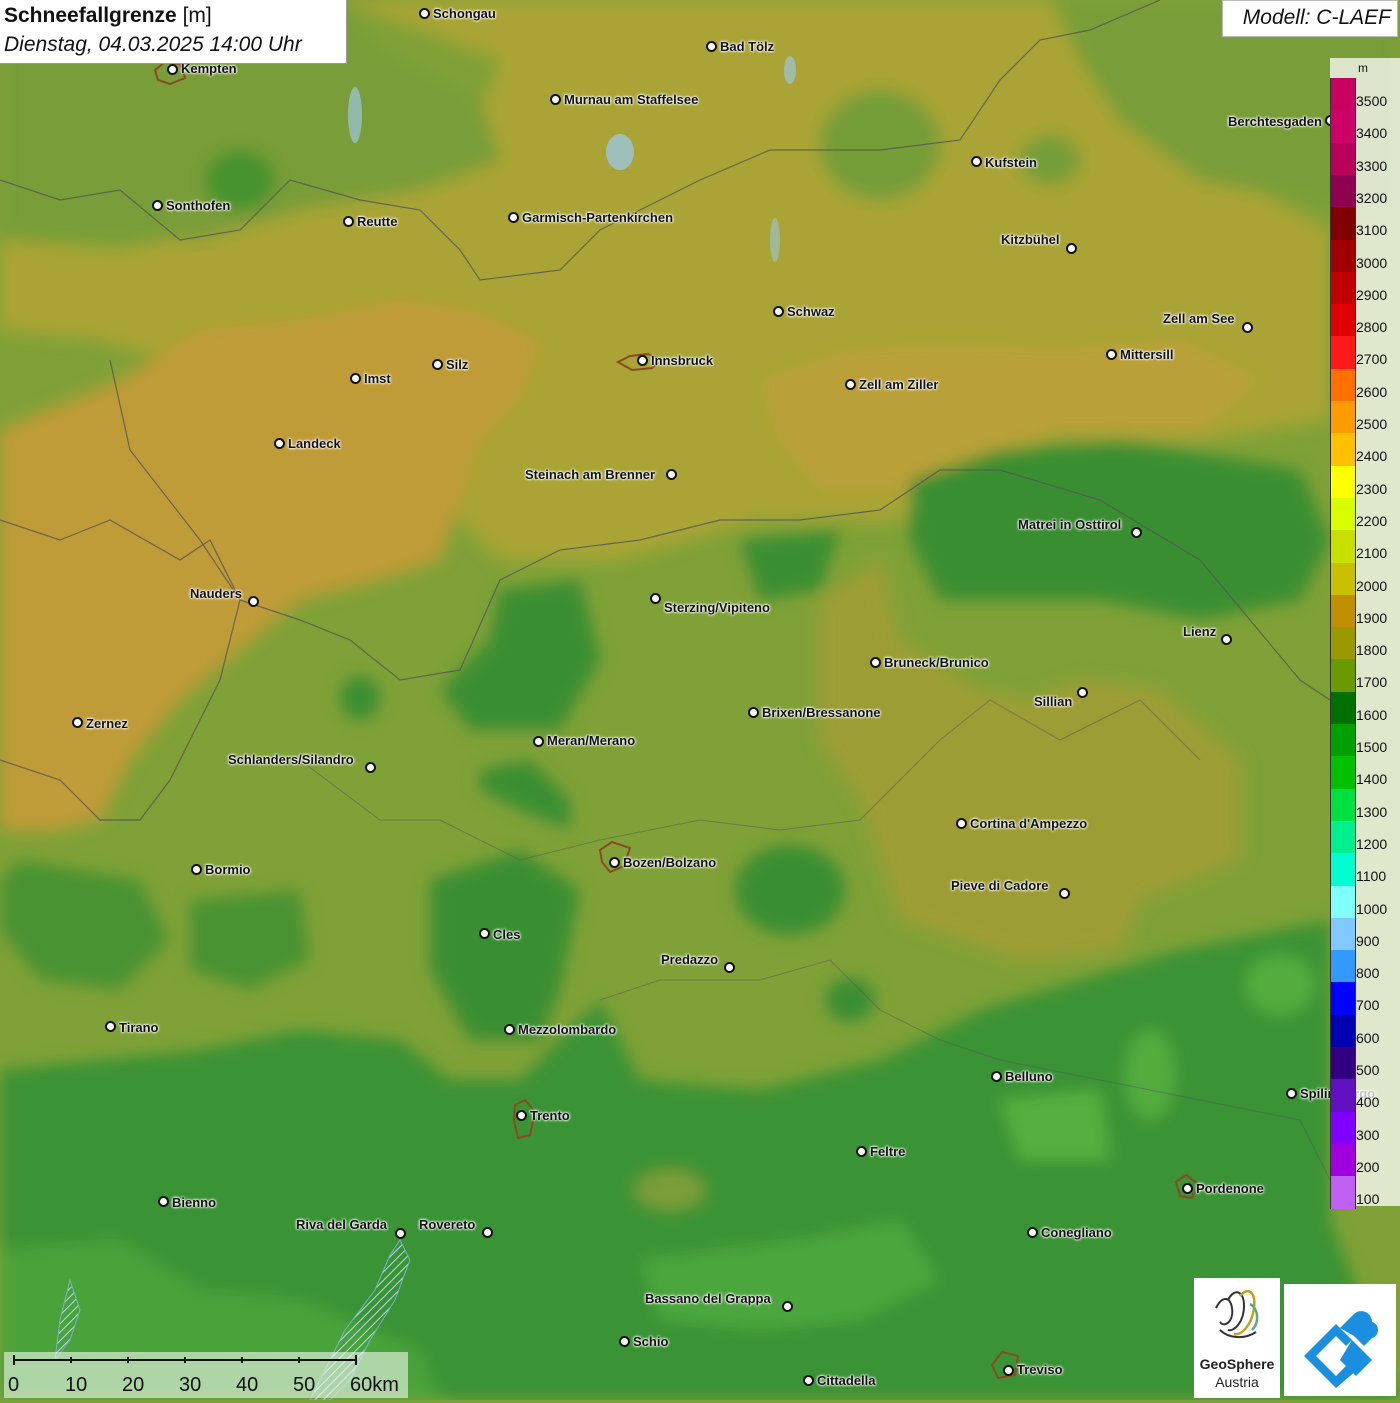 The height and width of the screenshot is (1403, 1400). What do you see at coordinates (682, 360) in the screenshot?
I see `city-label: Innsbruck` at bounding box center [682, 360].